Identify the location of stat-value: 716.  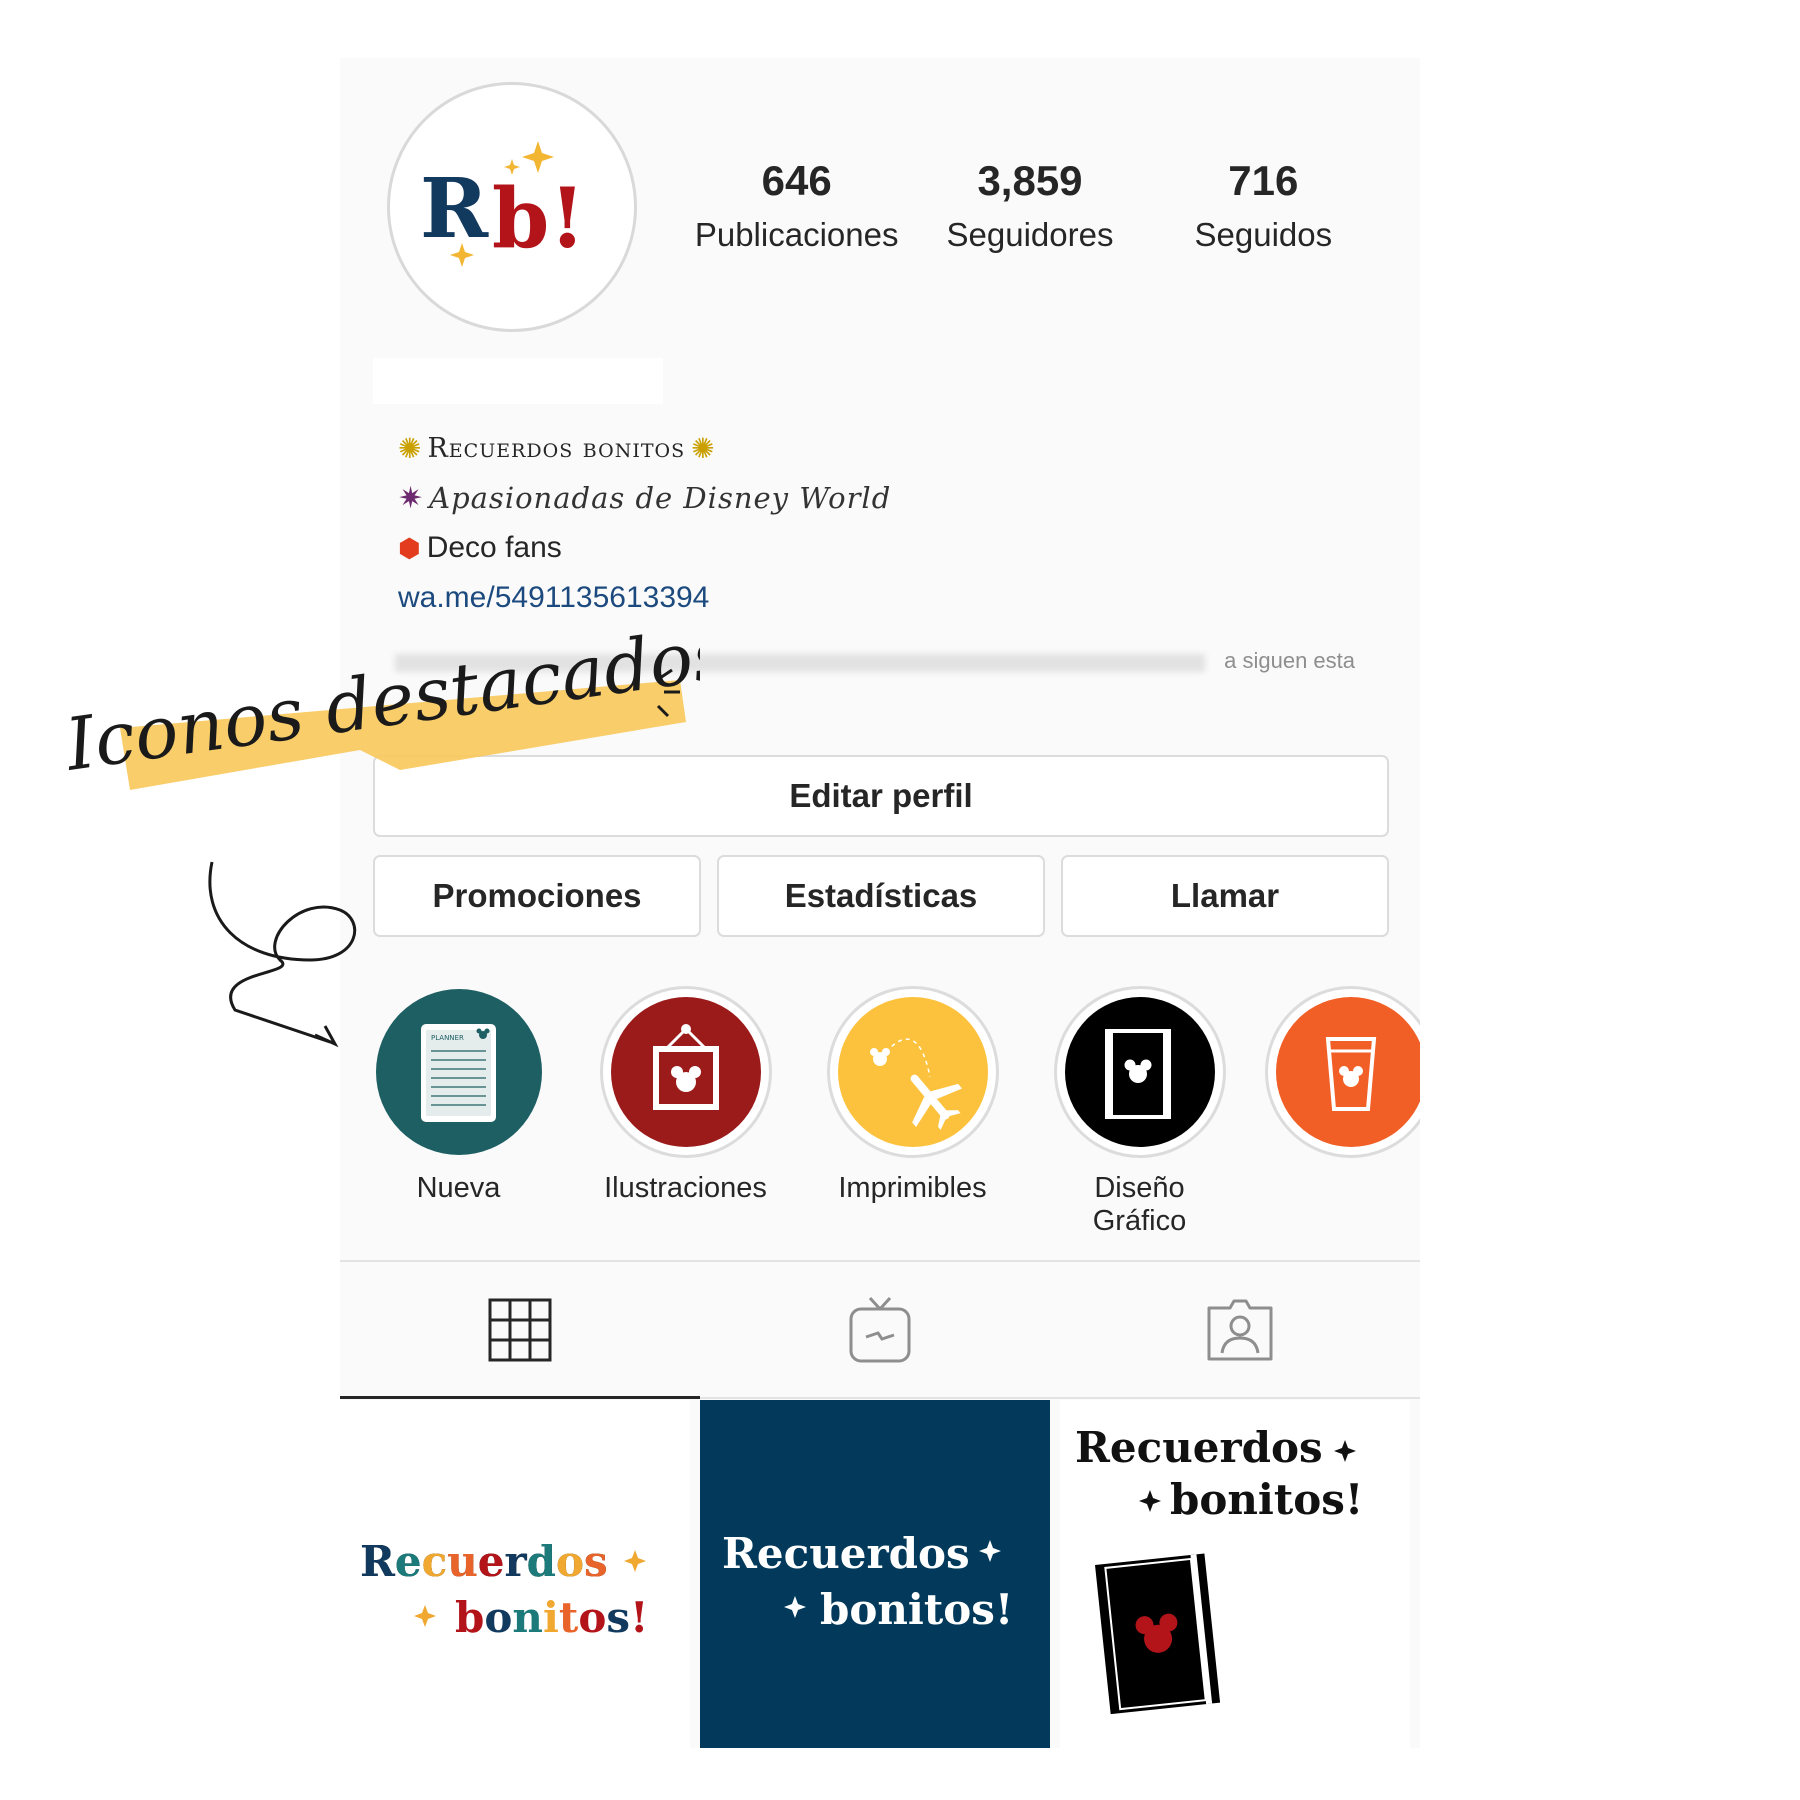
(1263, 180).